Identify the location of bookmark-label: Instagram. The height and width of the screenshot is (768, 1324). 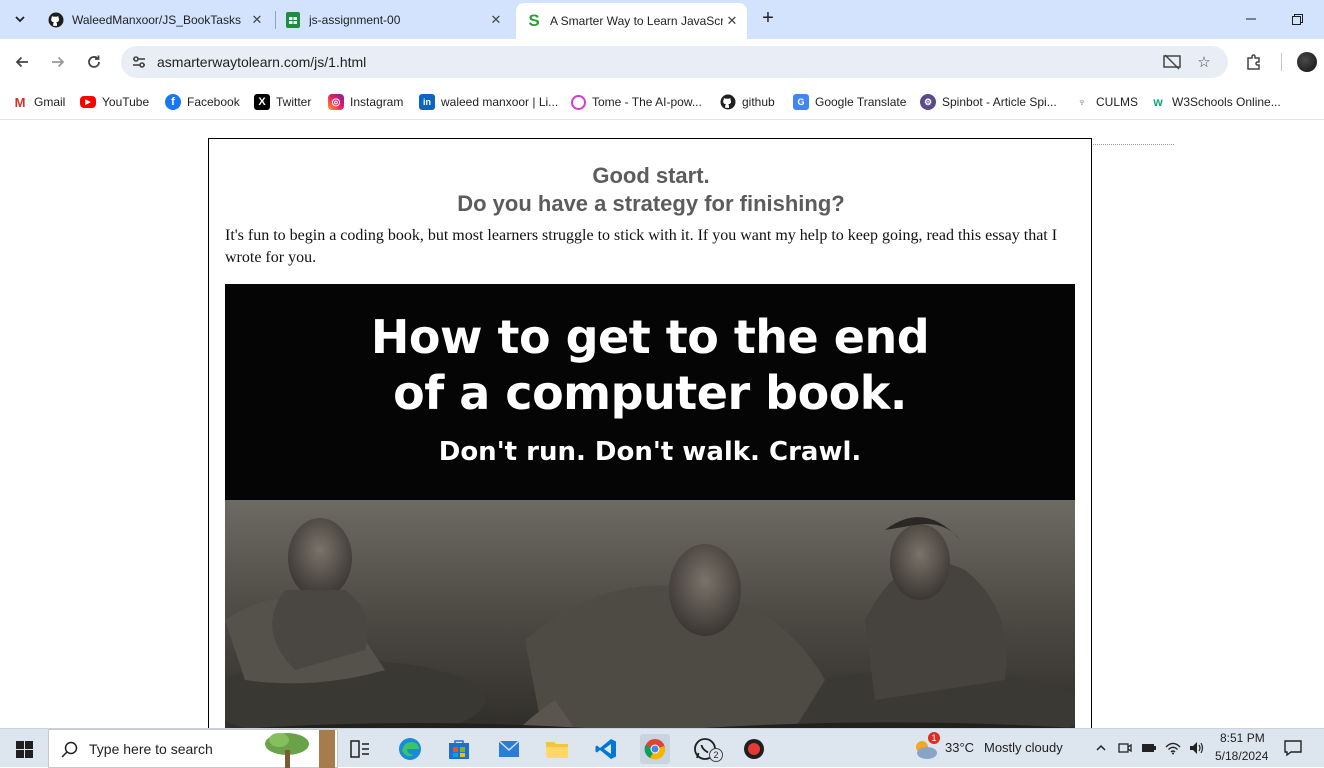
(377, 102).